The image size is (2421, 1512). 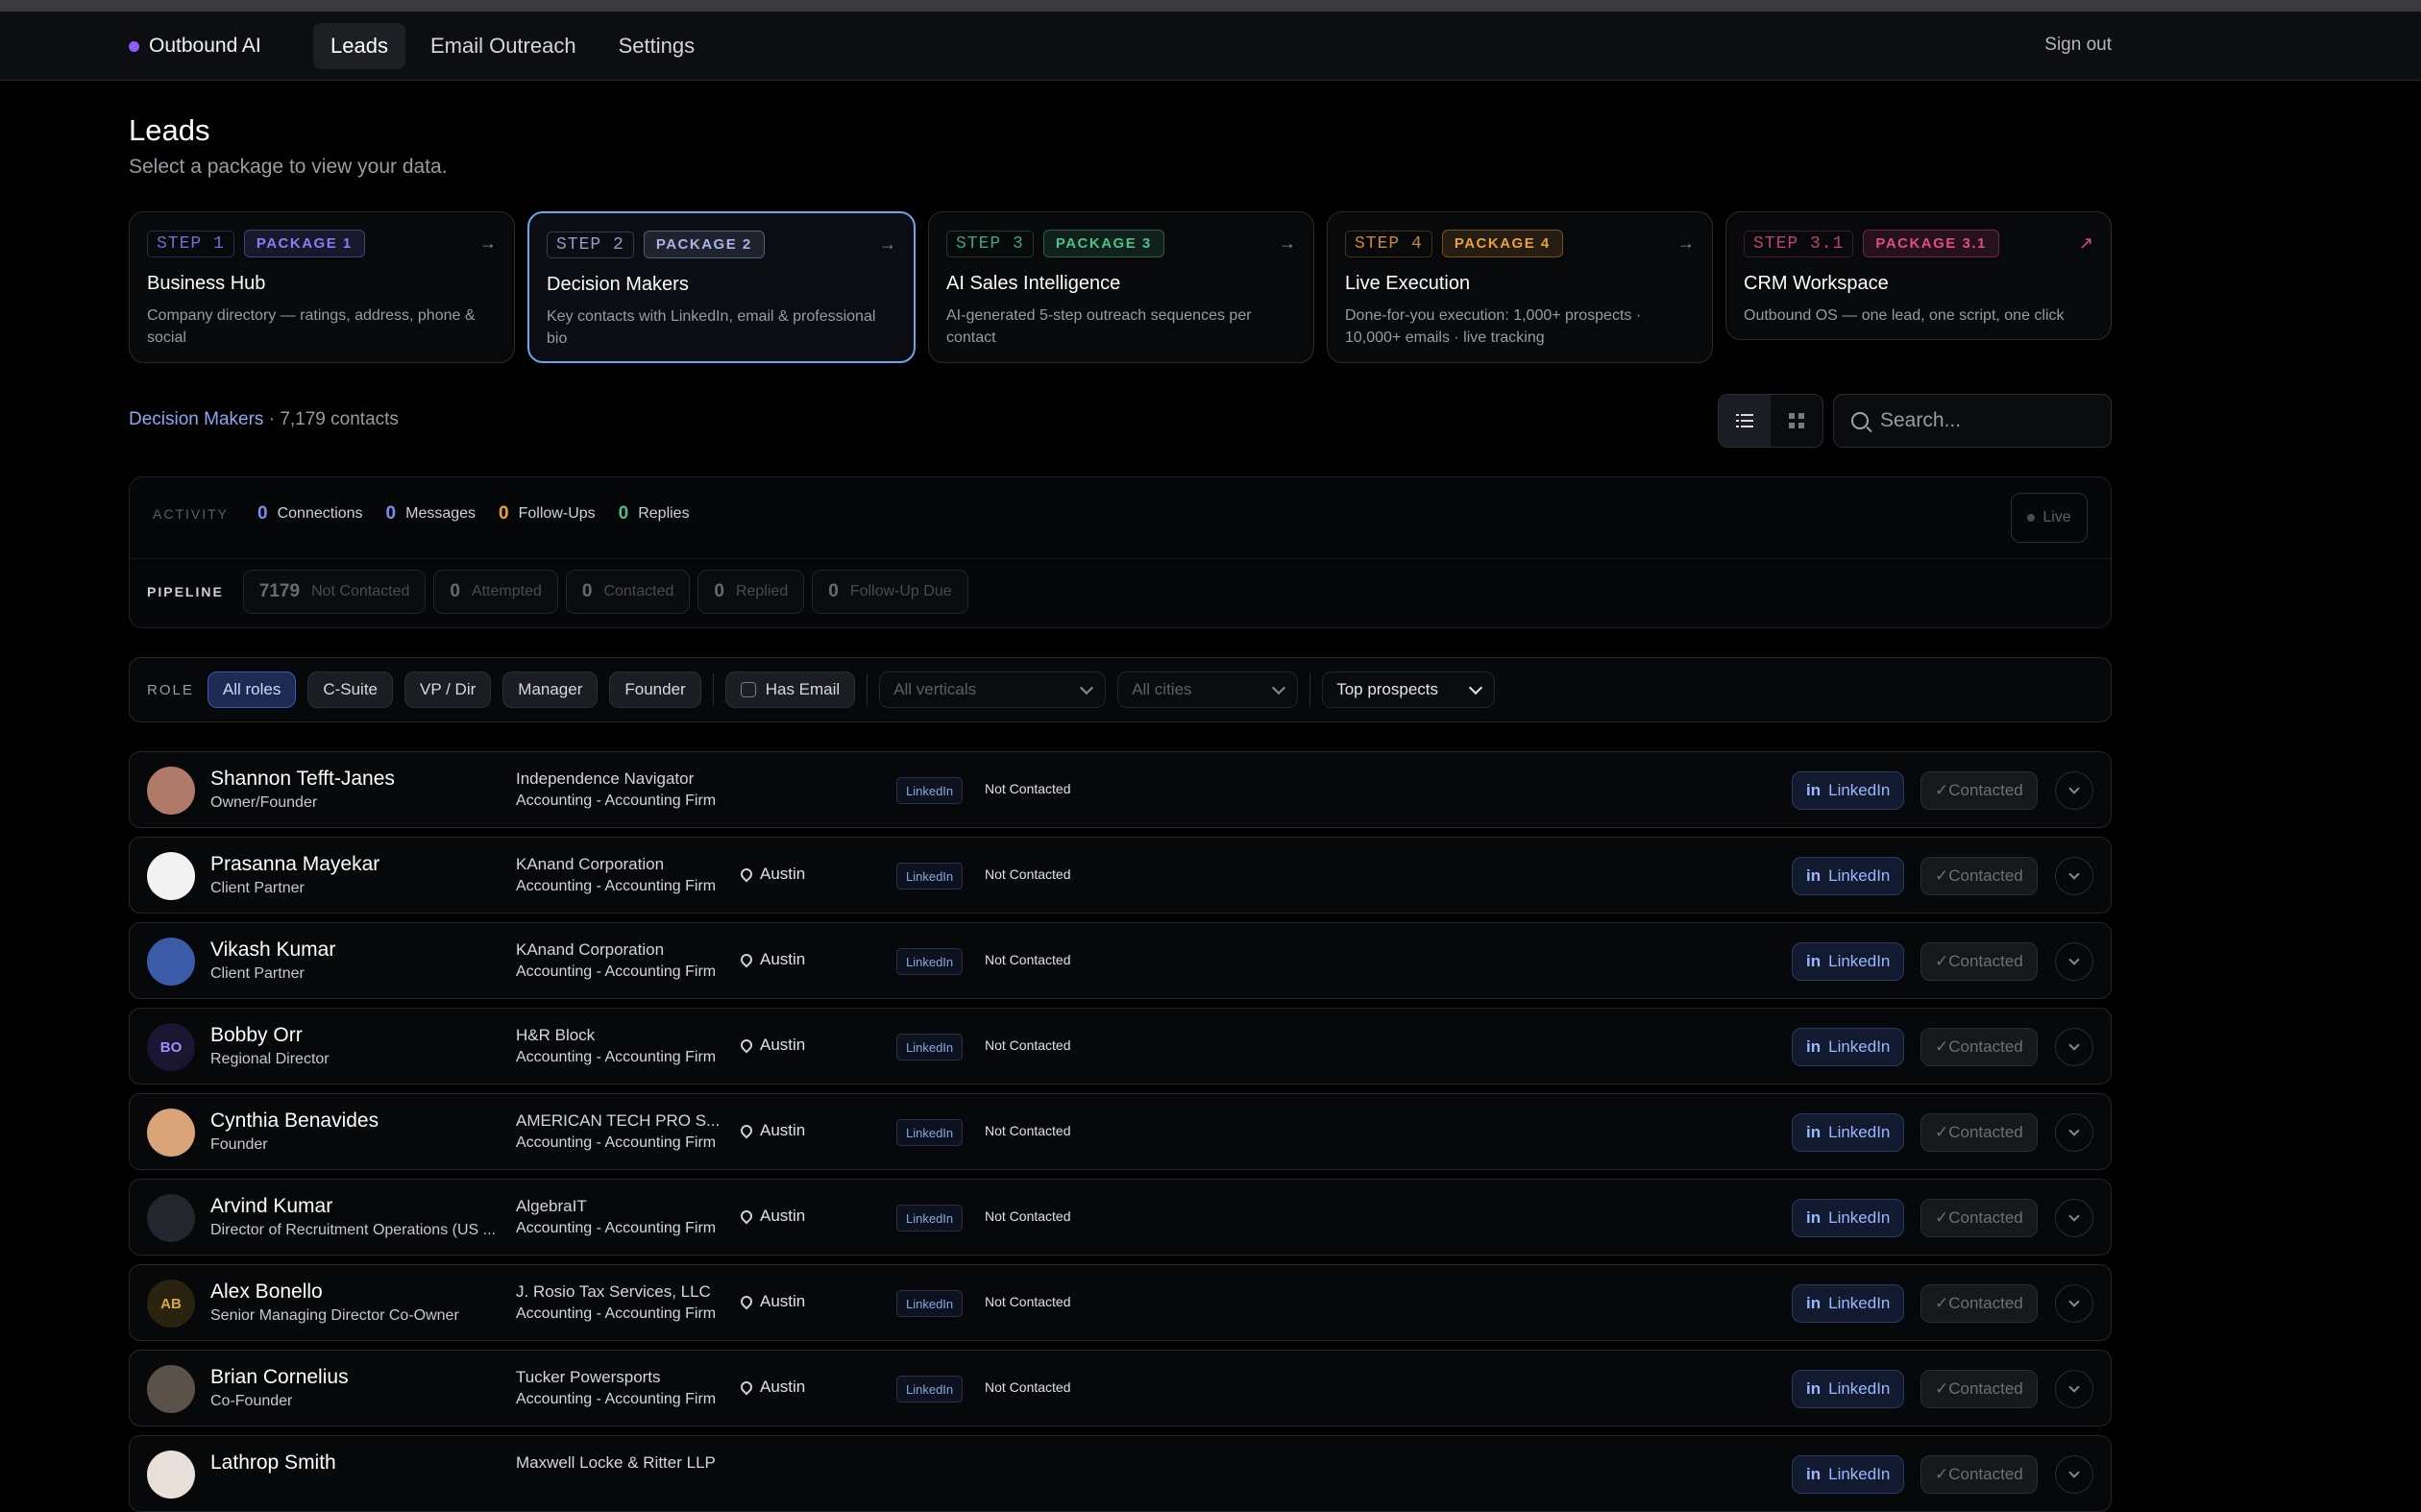 I want to click on has-email-checkbox, so click(x=748, y=689).